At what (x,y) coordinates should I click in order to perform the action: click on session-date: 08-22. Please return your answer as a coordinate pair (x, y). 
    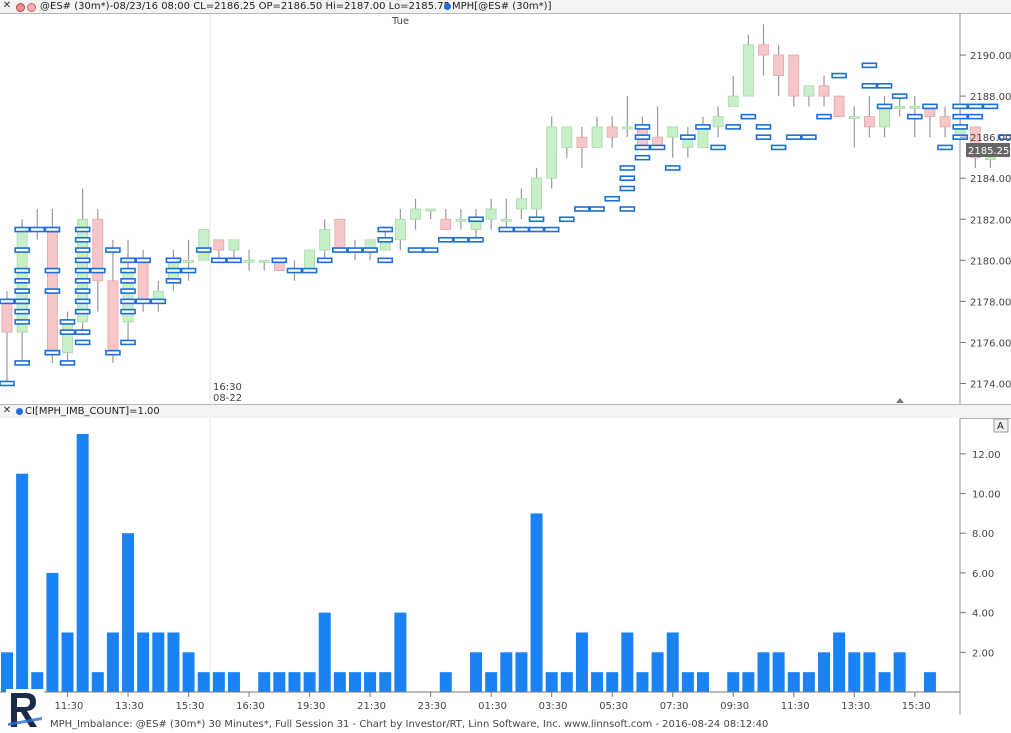
    Looking at the image, I should click on (227, 398).